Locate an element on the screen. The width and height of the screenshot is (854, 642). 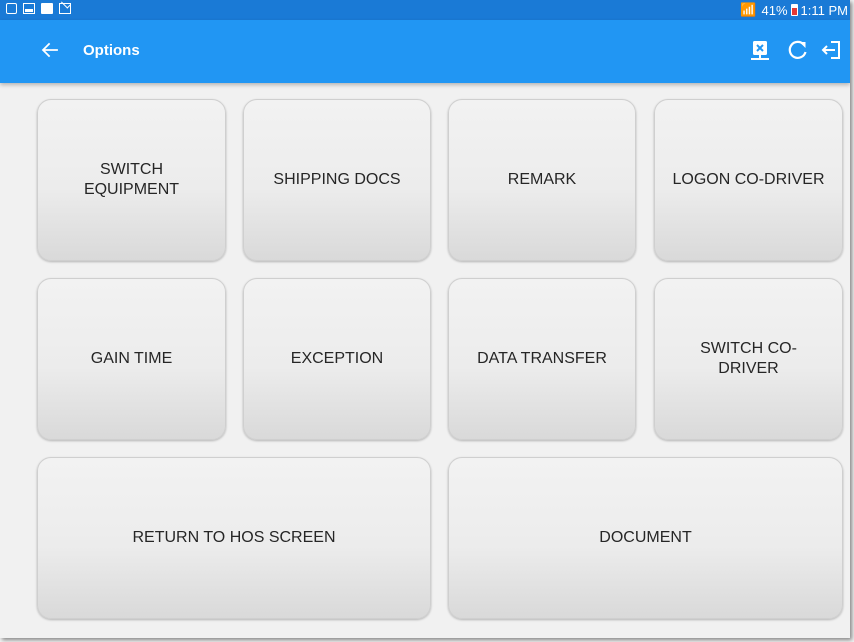
app-bar: Options is located at coordinates (425, 51).